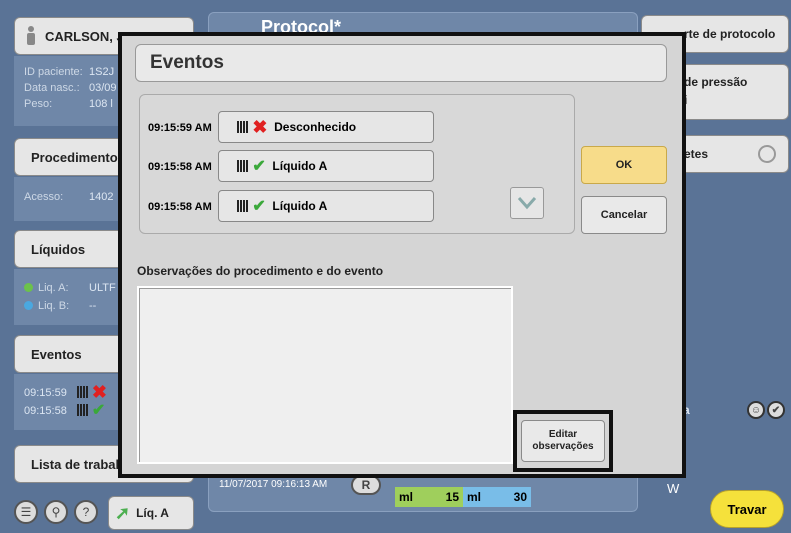  What do you see at coordinates (260, 271) in the screenshot?
I see `notes-label: Observações do procedimento e do evento` at bounding box center [260, 271].